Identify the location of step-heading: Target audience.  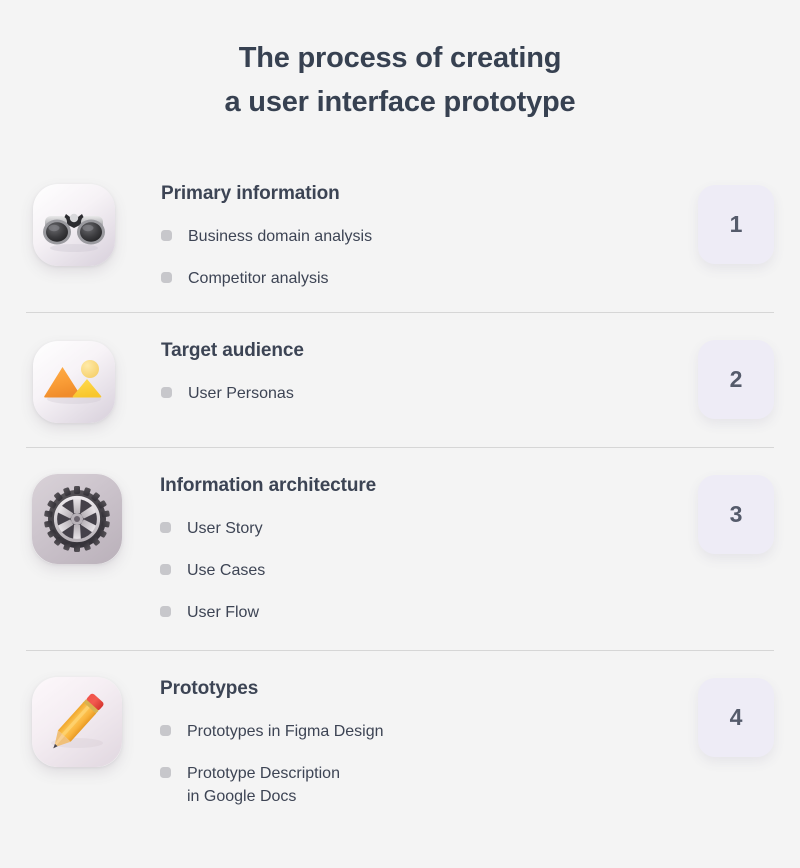
(232, 350).